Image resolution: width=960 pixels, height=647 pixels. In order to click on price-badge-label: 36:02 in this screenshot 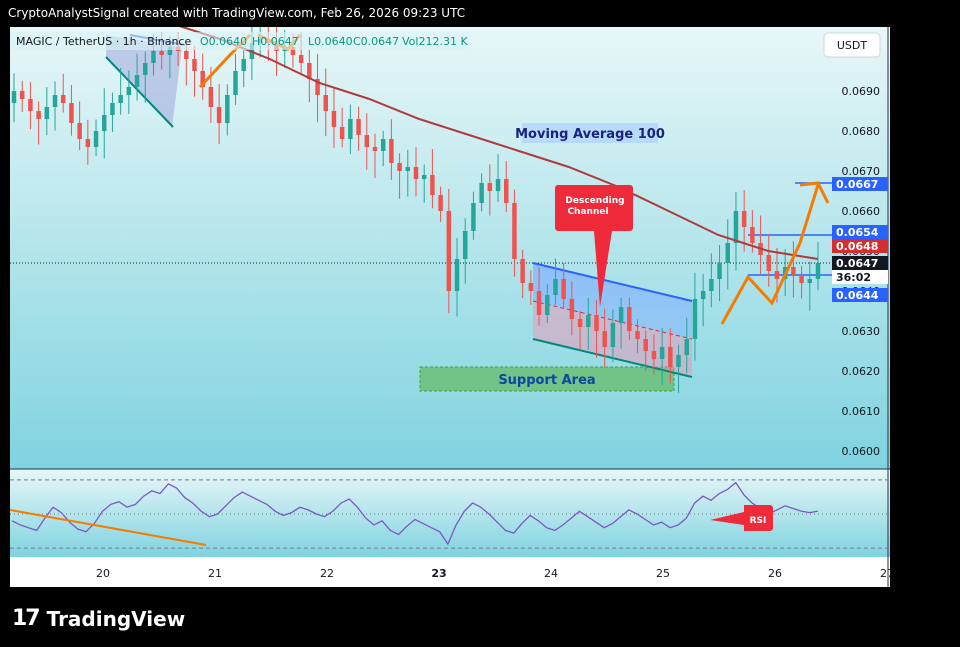, I will do `click(853, 277)`.